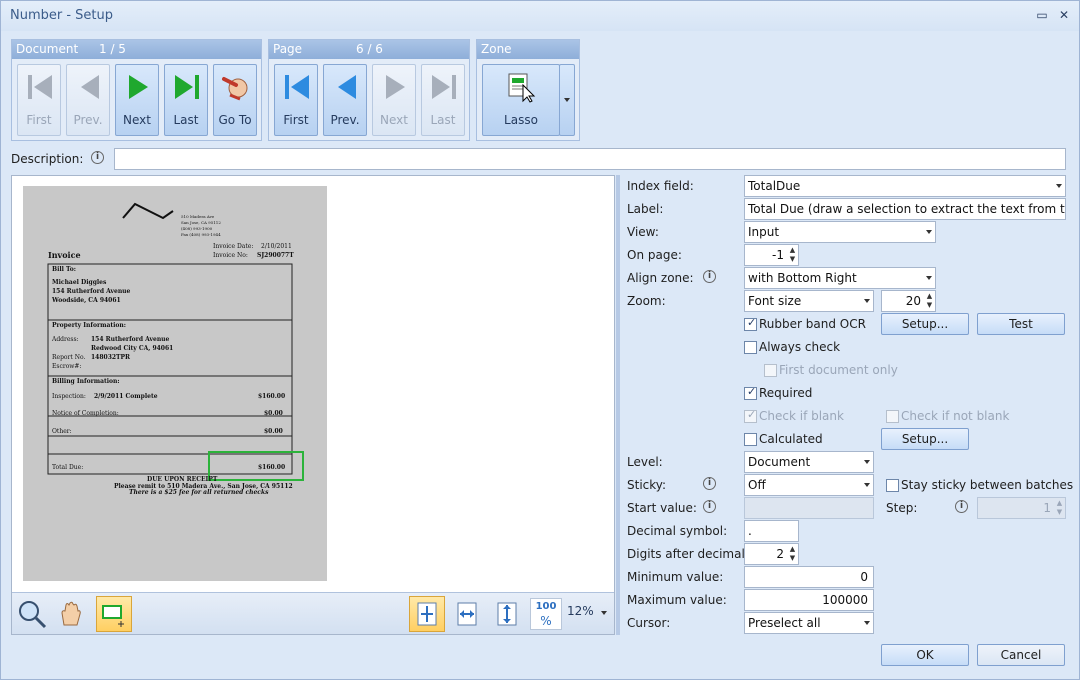 This screenshot has height=680, width=1080. What do you see at coordinates (750, 415) in the screenshot?
I see `check-if-blank-checkbox: ✓` at bounding box center [750, 415].